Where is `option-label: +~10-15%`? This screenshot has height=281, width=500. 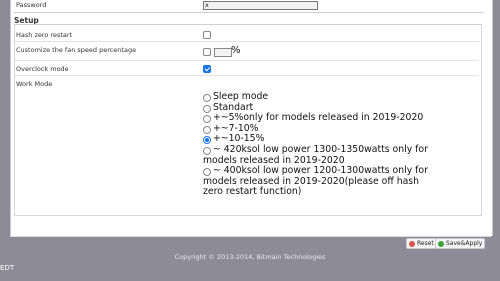
option-label: +~10-15% is located at coordinates (239, 139).